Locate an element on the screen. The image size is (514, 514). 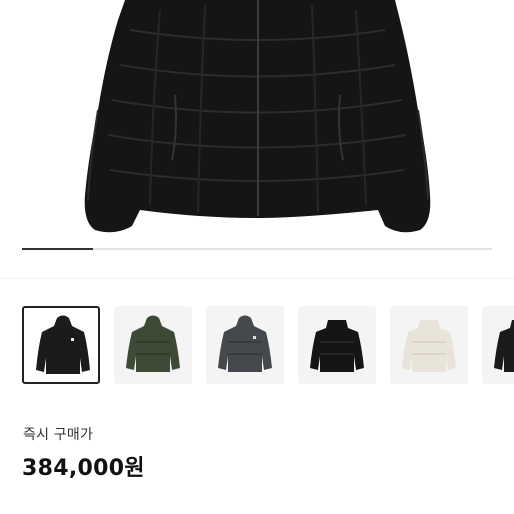
black-jacket-partial-image is located at coordinates (504, 346).